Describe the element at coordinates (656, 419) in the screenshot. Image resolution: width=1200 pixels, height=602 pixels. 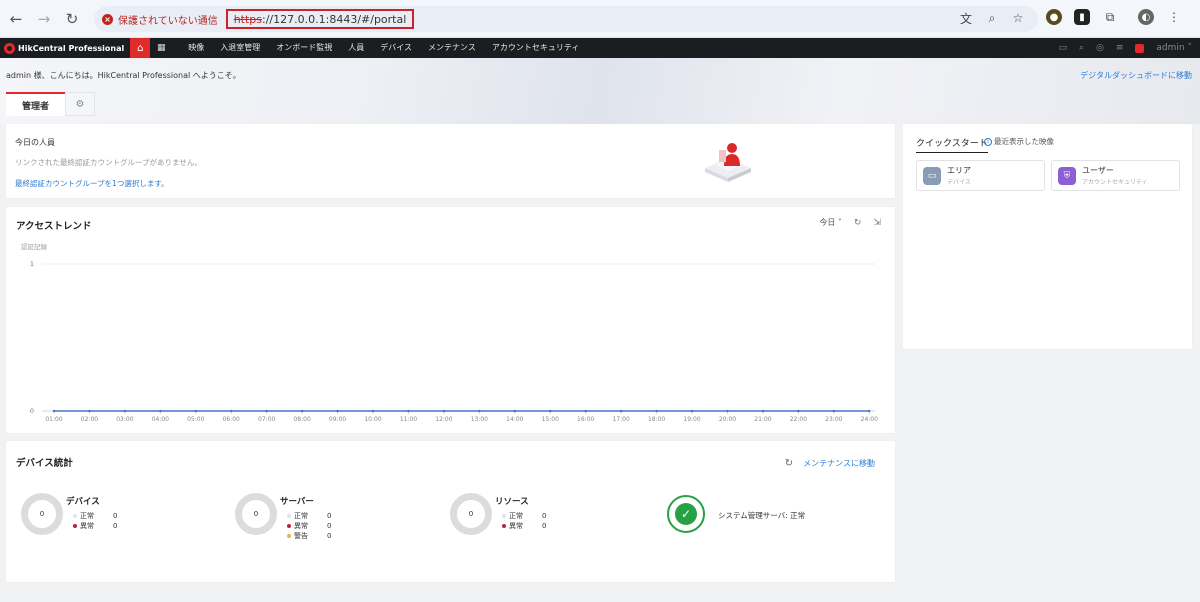
I see `x-tick-label: 18:00` at that location.